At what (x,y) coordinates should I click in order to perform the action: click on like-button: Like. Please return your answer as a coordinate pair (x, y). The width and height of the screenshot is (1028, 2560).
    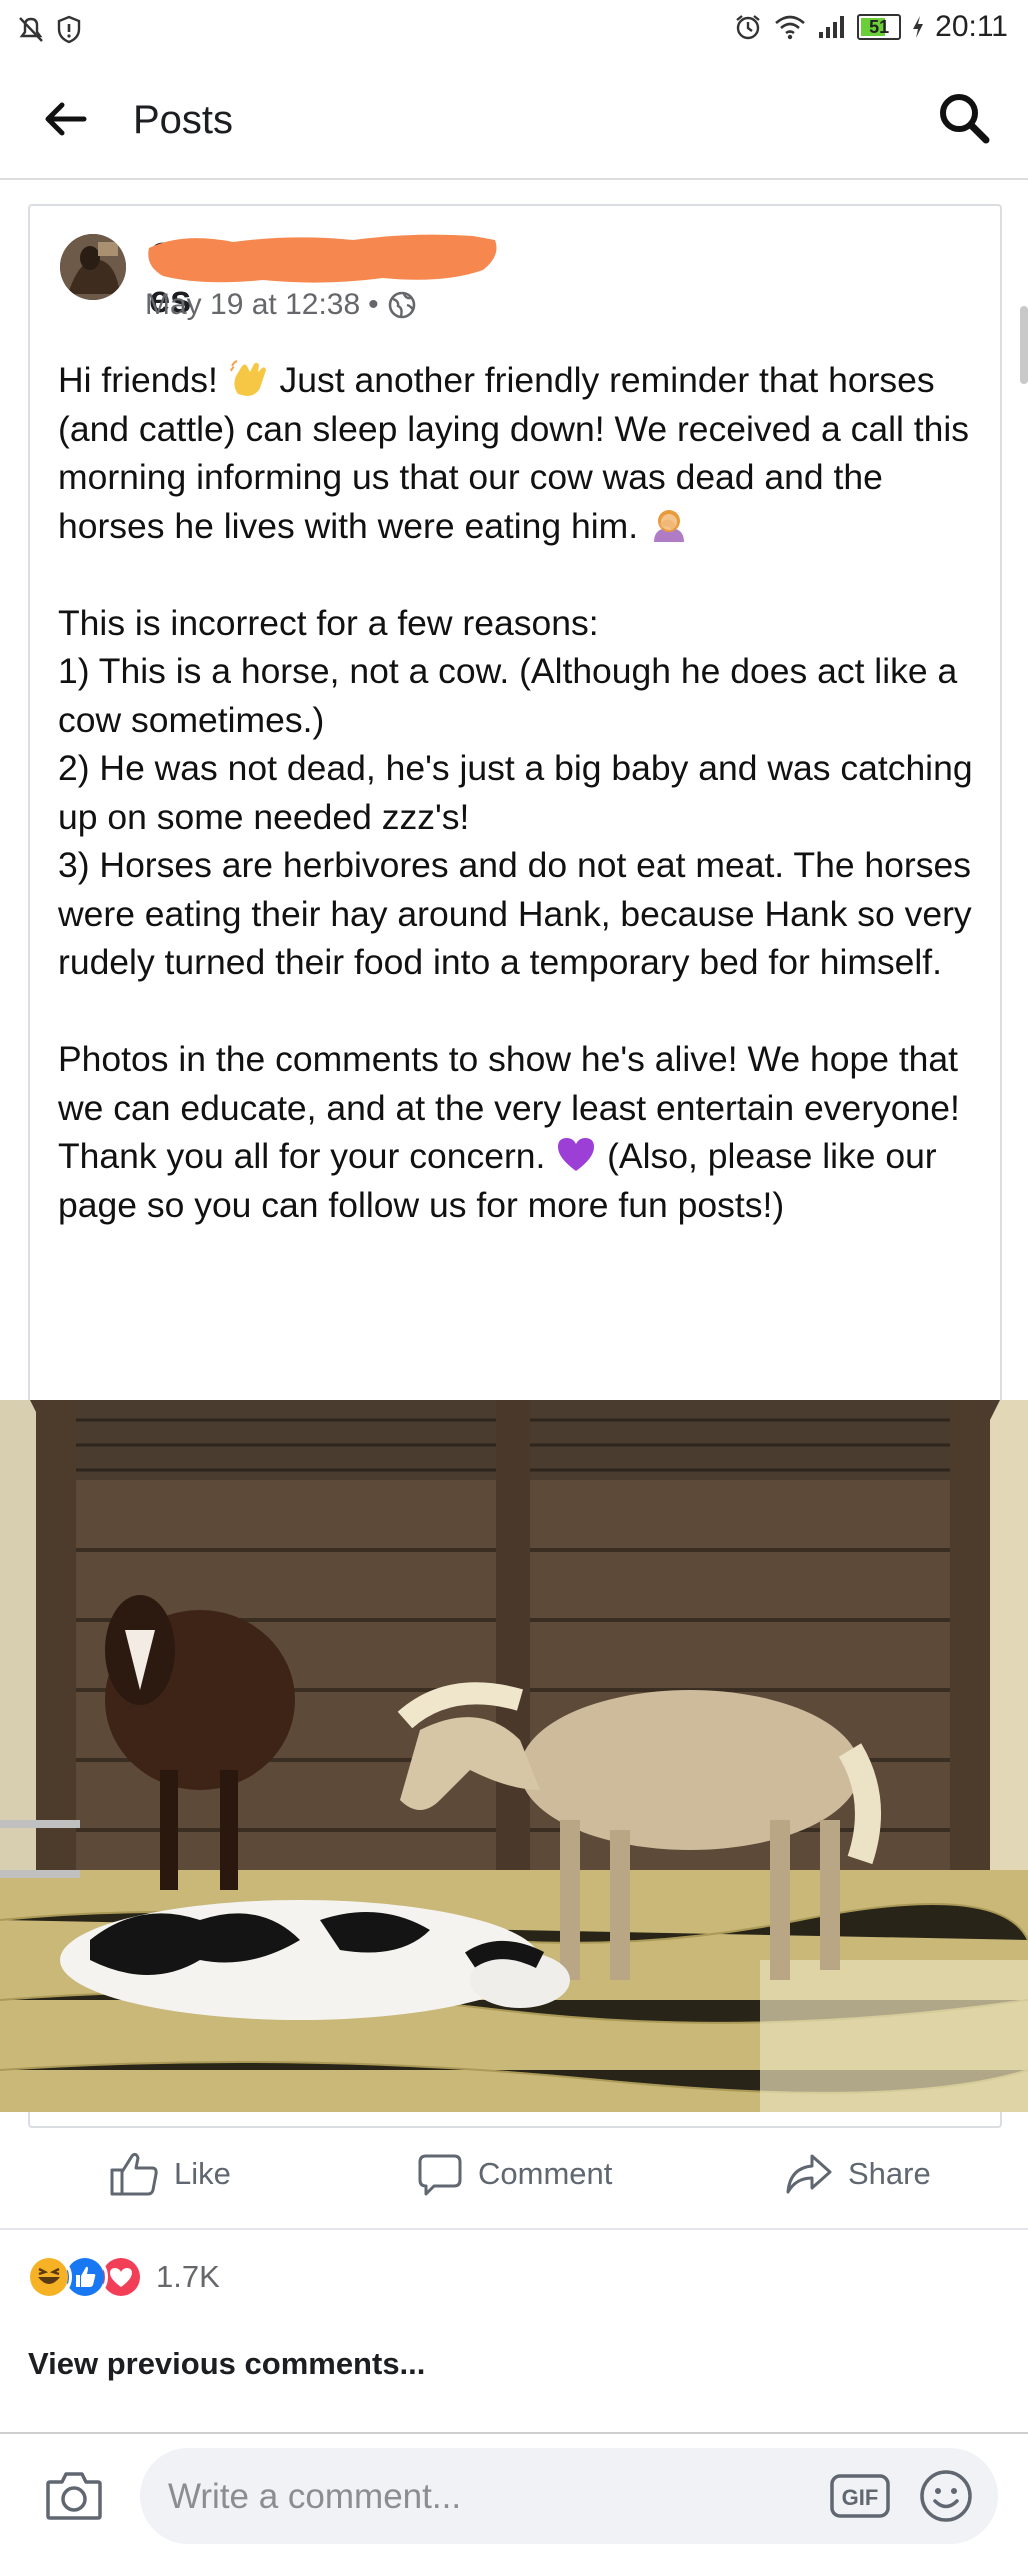
    Looking at the image, I should click on (169, 2174).